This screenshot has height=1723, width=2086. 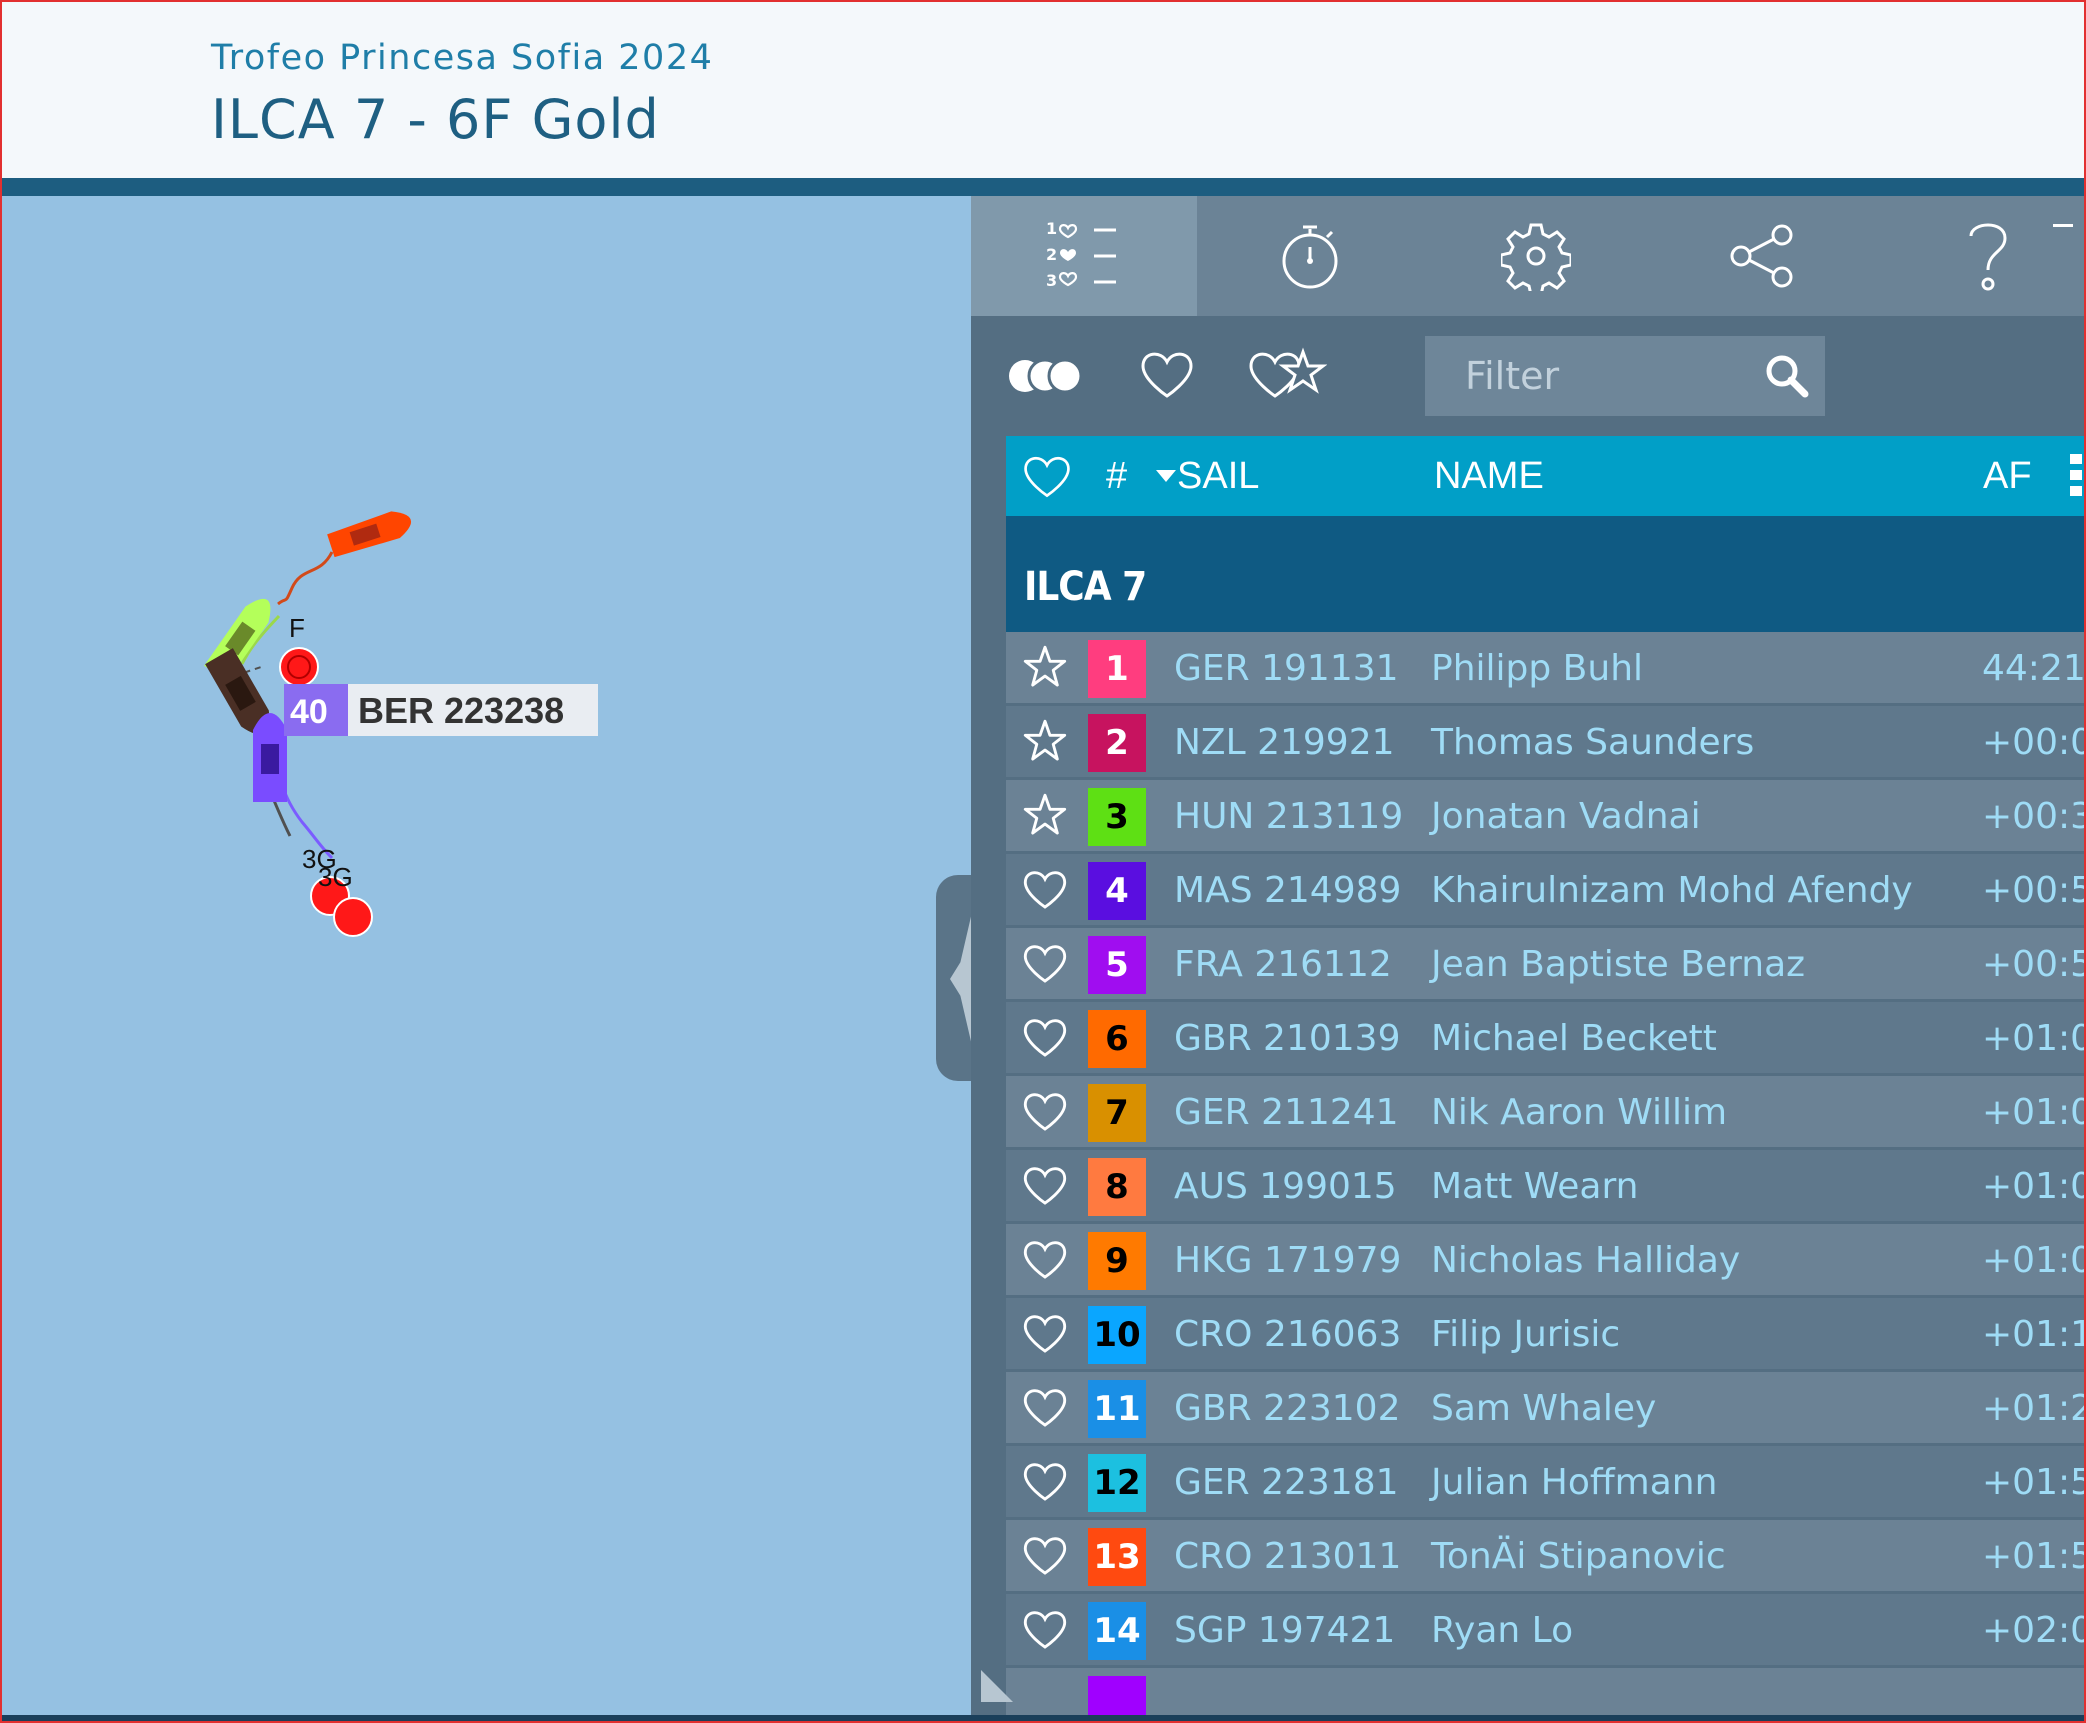 I want to click on sail-number: HKG 171979, so click(x=1287, y=1261).